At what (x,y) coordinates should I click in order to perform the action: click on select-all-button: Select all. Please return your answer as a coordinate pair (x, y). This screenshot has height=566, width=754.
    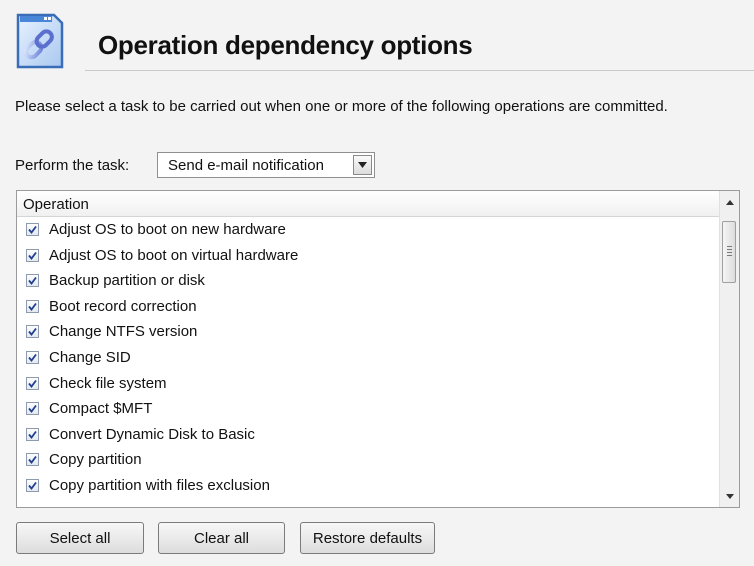
    Looking at the image, I should click on (80, 538).